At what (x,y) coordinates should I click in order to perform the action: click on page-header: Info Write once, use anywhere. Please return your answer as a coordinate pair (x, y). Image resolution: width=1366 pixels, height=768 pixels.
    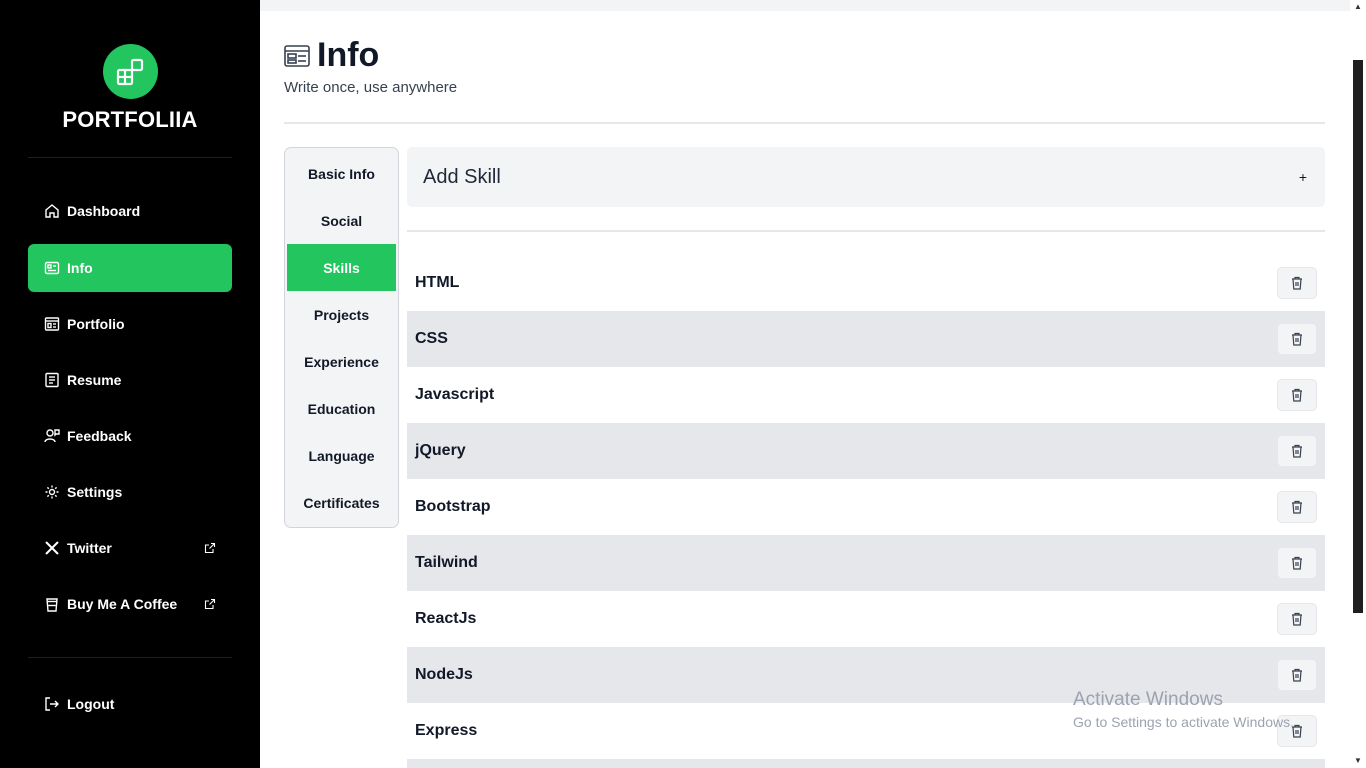
    Looking at the image, I should click on (370, 66).